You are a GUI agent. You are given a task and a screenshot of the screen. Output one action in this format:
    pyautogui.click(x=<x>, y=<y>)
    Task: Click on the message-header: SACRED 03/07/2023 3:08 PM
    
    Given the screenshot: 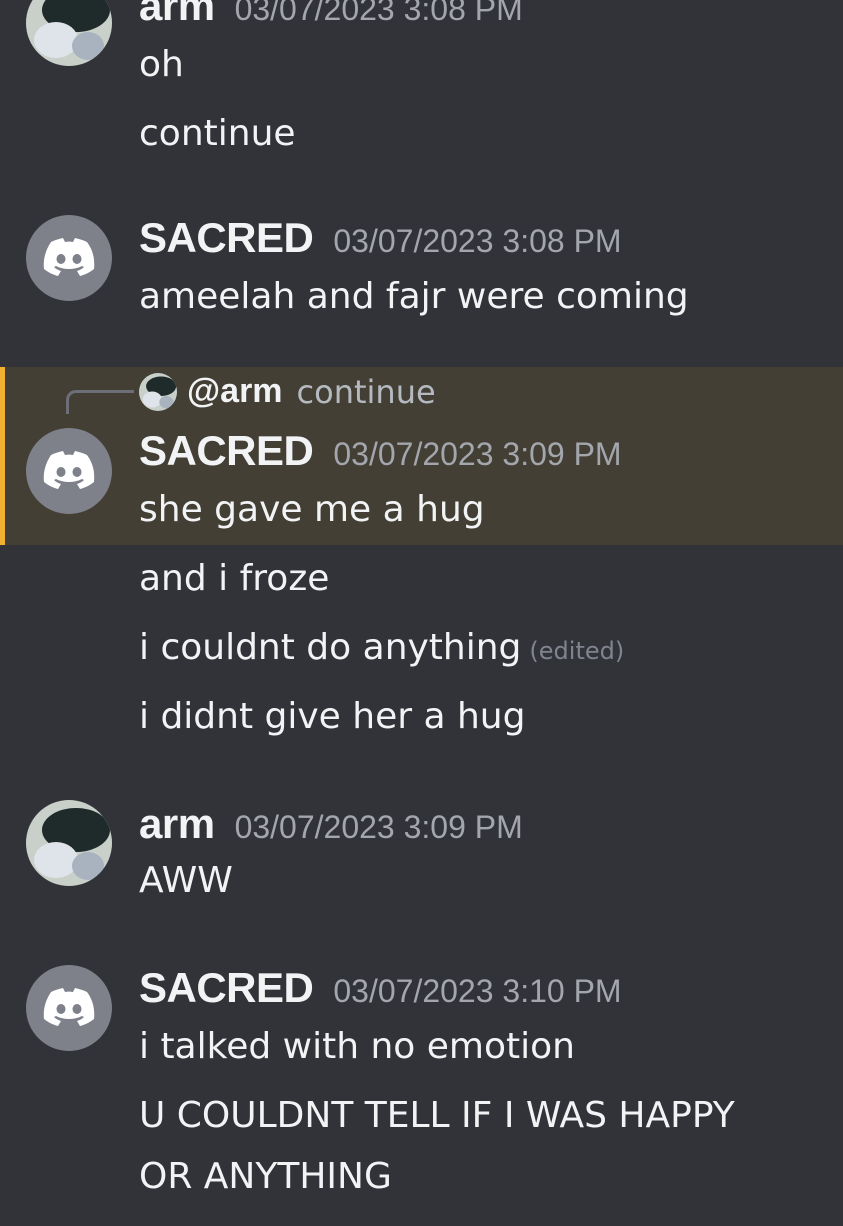 What is the action you would take?
    pyautogui.click(x=380, y=238)
    